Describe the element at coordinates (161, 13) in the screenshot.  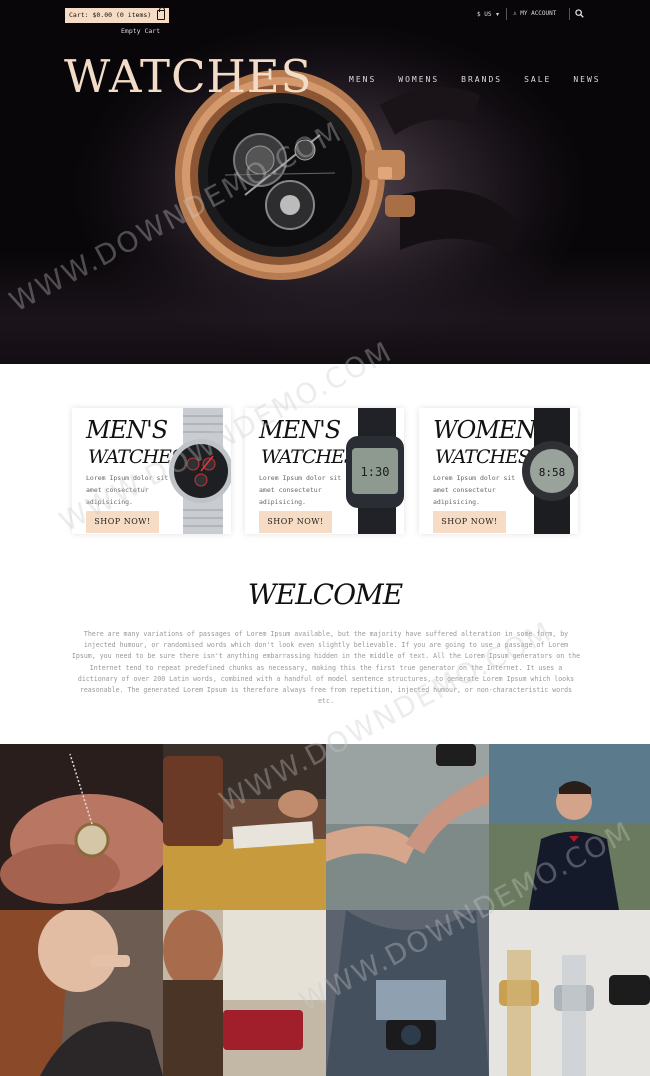
I see `shopping-bag-icon` at that location.